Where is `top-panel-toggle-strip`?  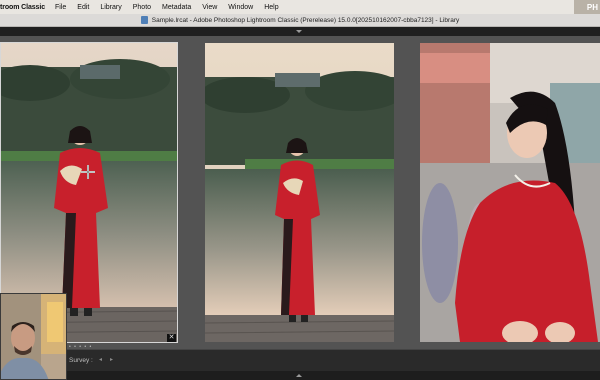 top-panel-toggle-strip is located at coordinates (300, 31).